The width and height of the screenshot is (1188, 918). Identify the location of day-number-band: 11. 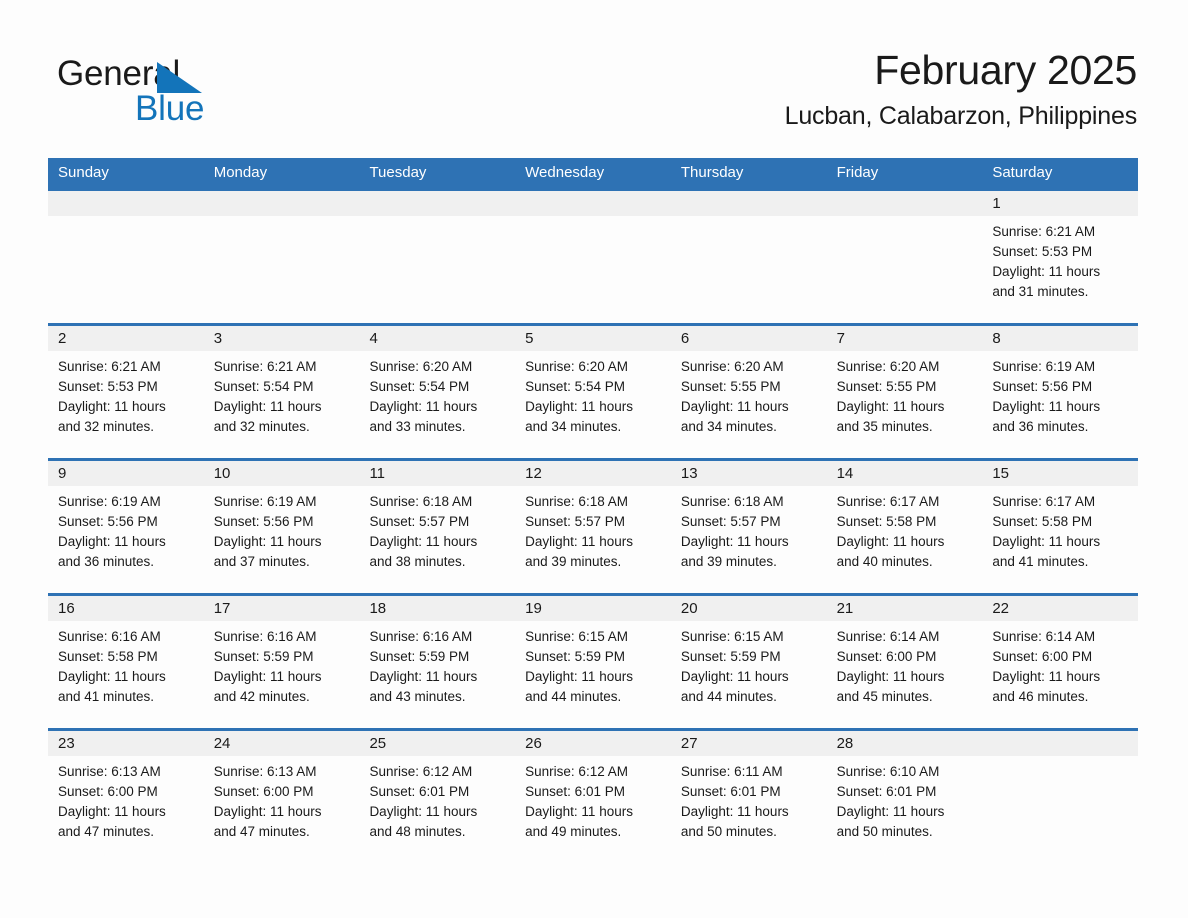
(437, 473).